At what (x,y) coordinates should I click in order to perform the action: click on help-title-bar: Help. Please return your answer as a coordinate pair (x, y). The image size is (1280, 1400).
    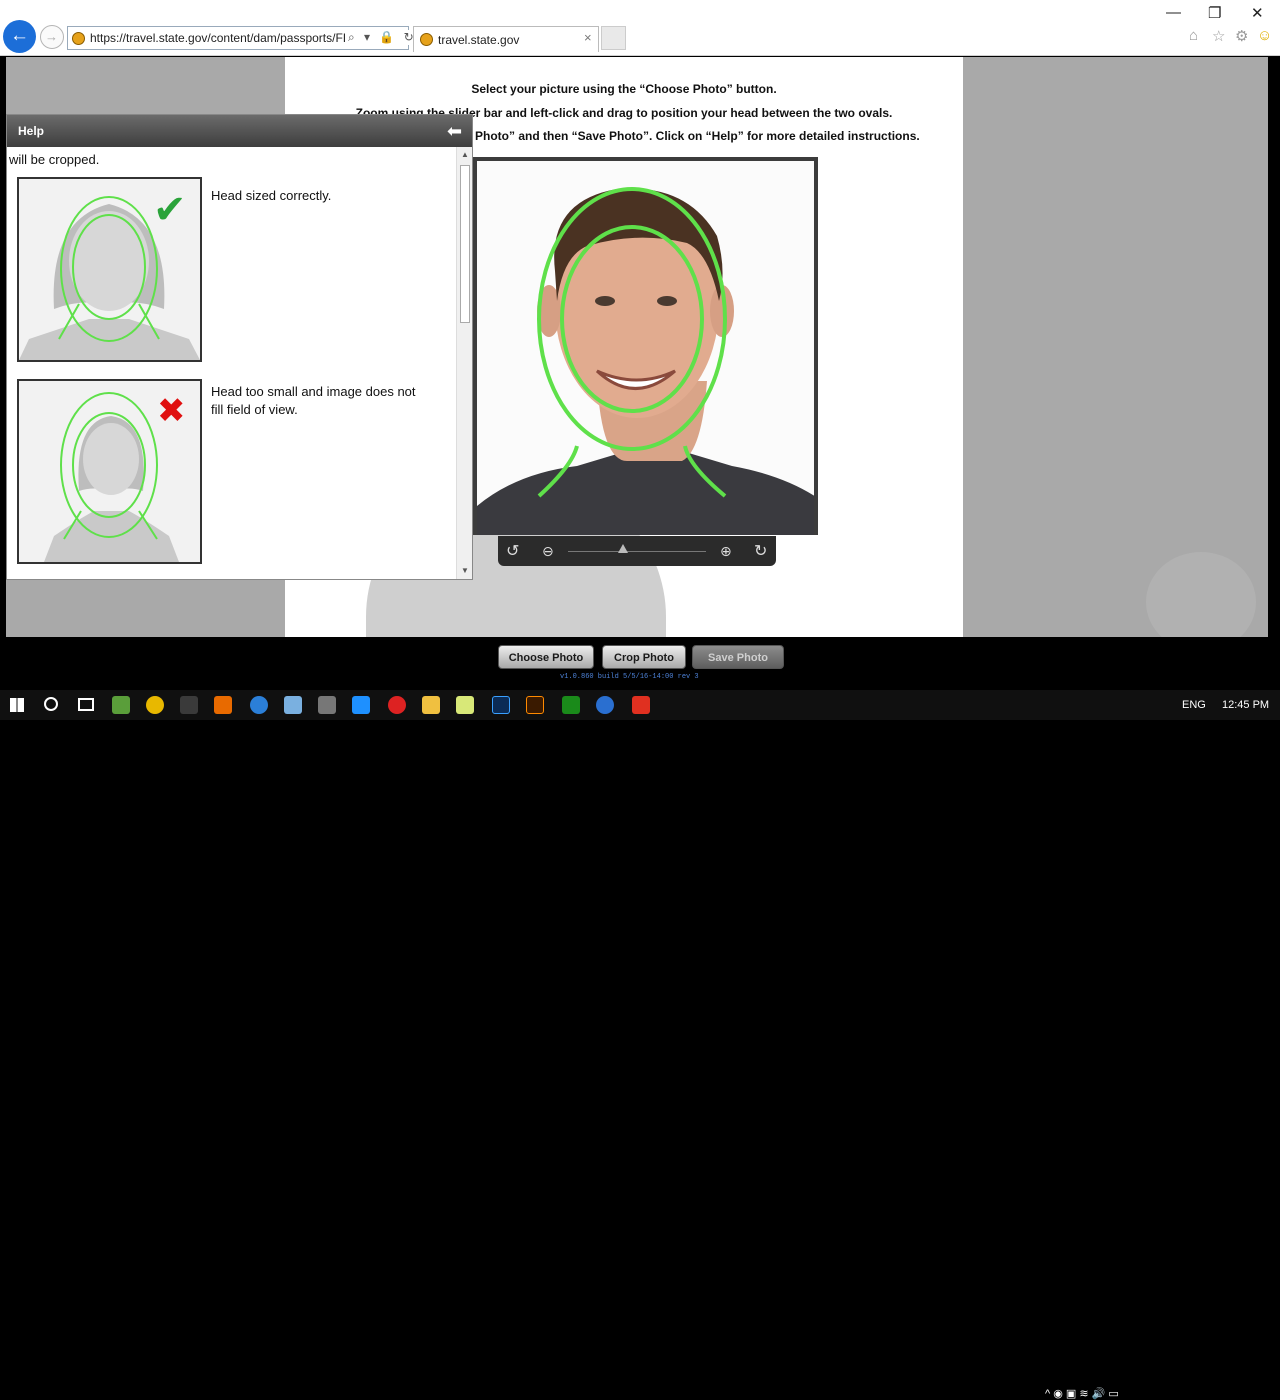
    Looking at the image, I should click on (239, 131).